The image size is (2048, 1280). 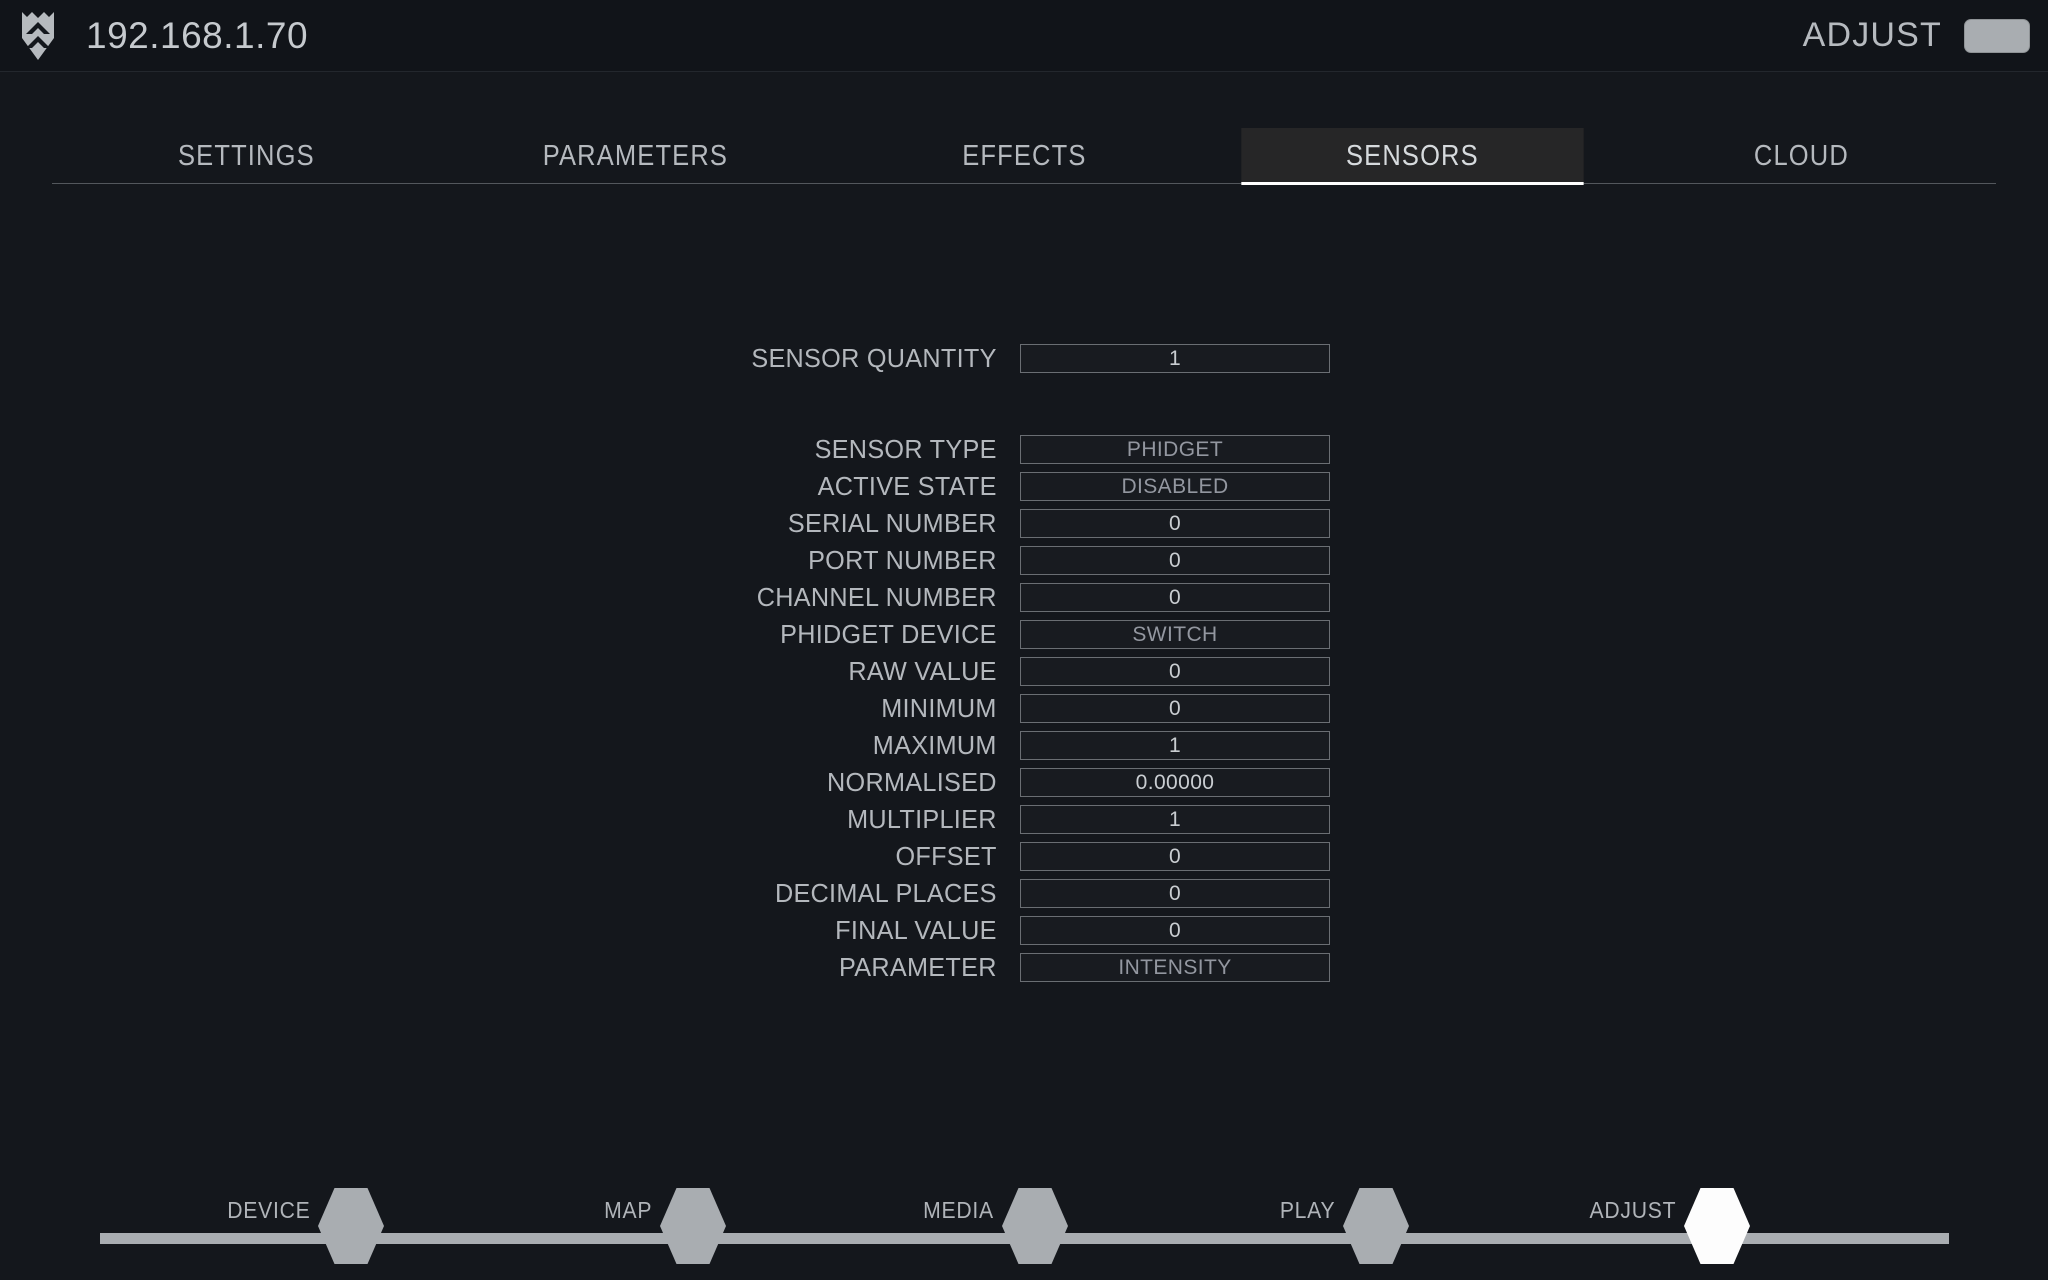 I want to click on field-input-final-value: 0, so click(x=1175, y=930).